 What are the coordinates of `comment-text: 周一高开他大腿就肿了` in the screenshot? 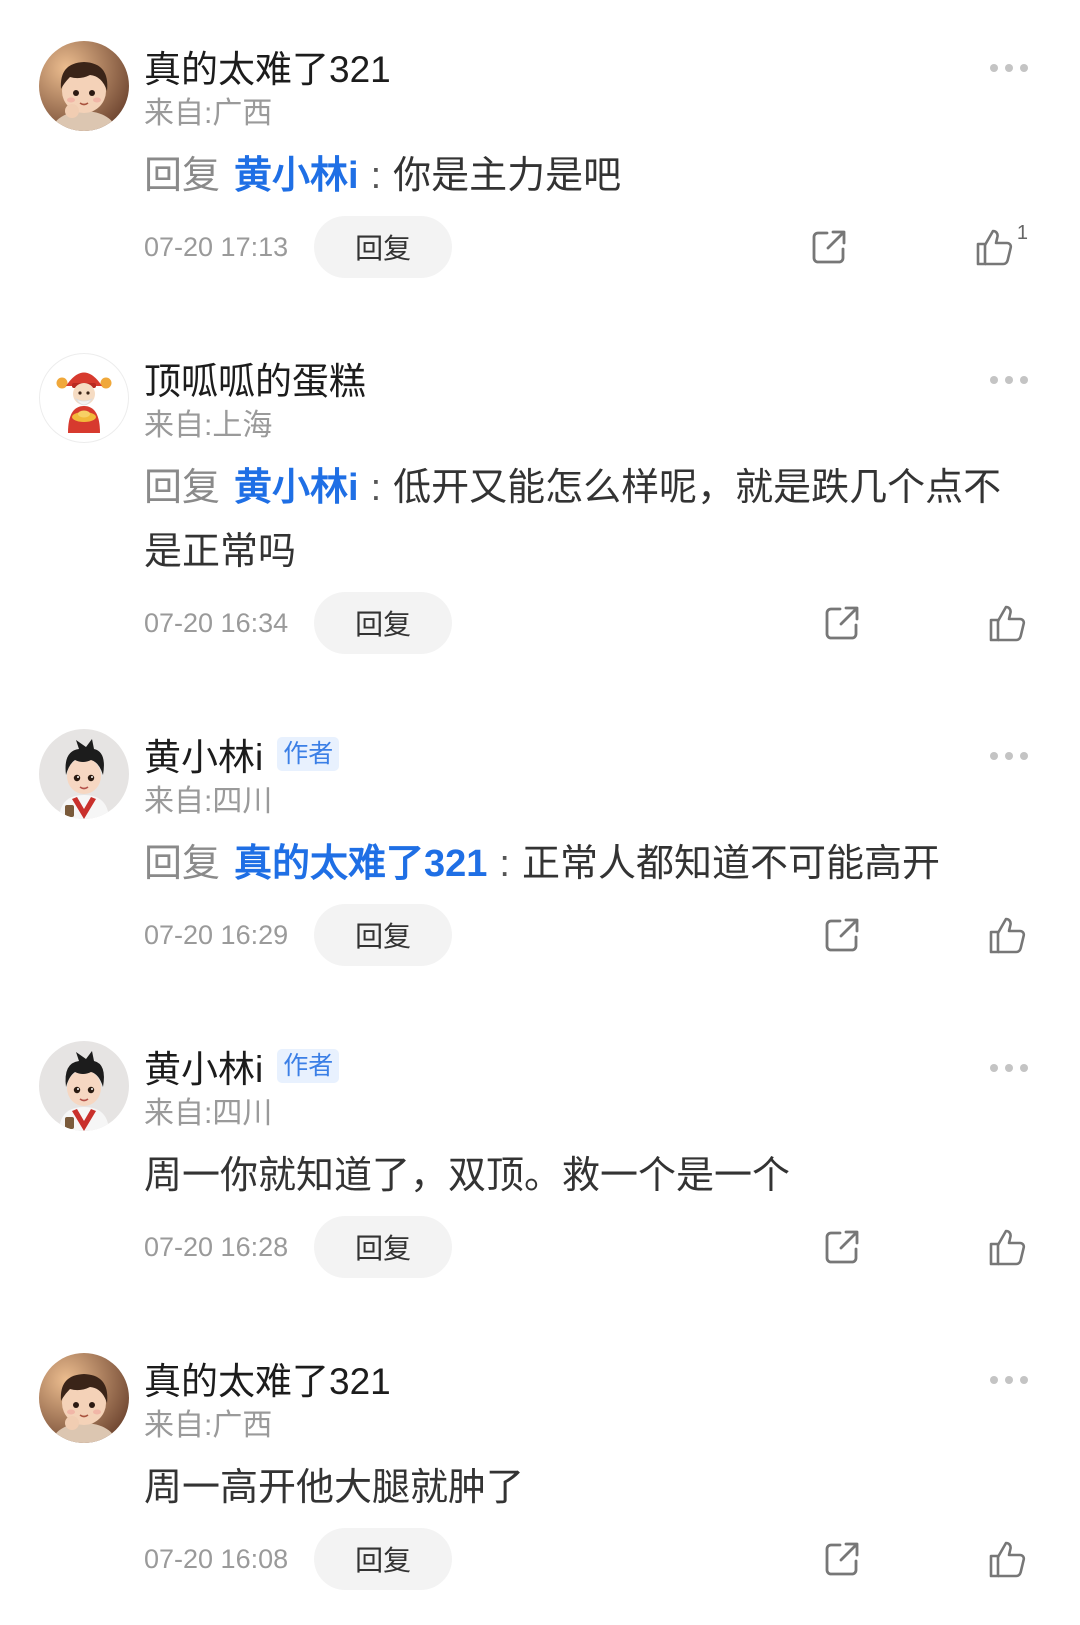 It's located at (586, 1488).